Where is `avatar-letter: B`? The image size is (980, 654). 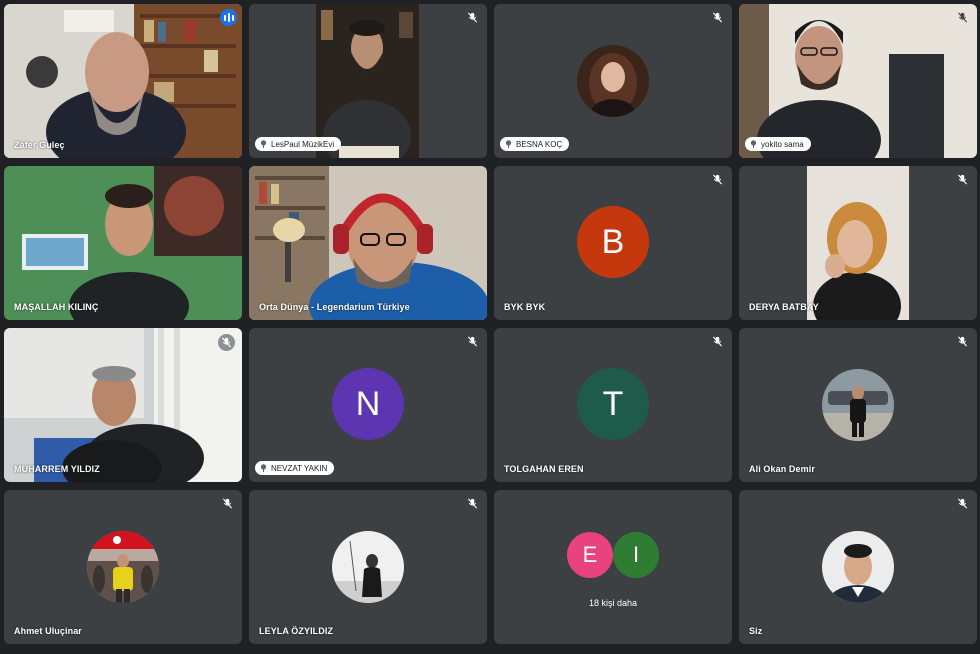 avatar-letter: B is located at coordinates (613, 242).